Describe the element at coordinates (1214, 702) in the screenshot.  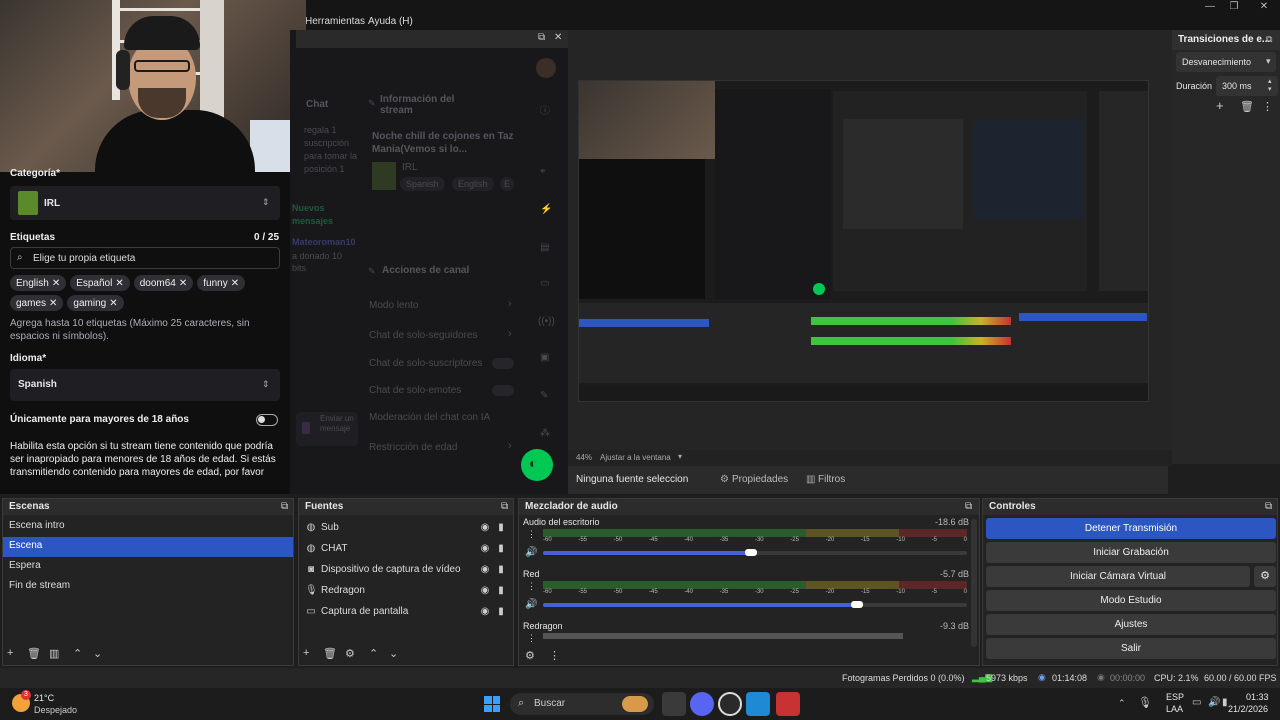
I see `volume-icon: 🔊` at that location.